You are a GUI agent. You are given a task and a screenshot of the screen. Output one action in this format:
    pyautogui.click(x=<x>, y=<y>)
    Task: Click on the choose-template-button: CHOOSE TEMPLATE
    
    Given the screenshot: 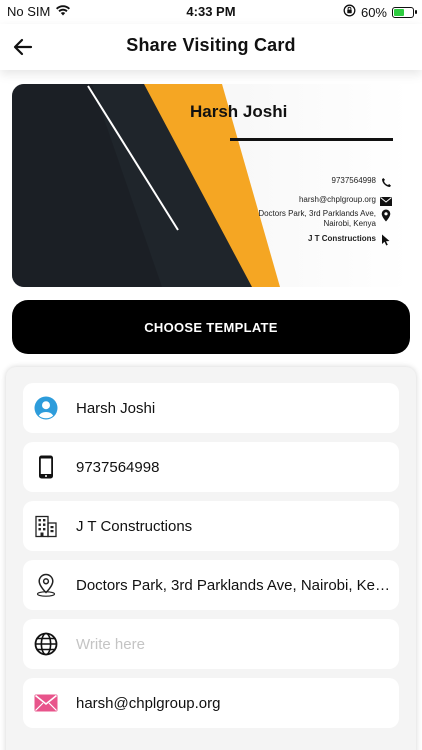 What is the action you would take?
    pyautogui.click(x=211, y=327)
    